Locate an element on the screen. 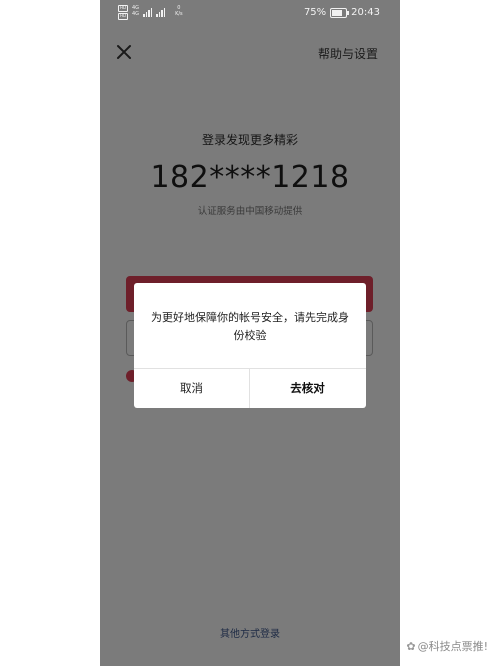 The height and width of the screenshot is (666, 500). watermark-text: @科技点票推! is located at coordinates (452, 646).